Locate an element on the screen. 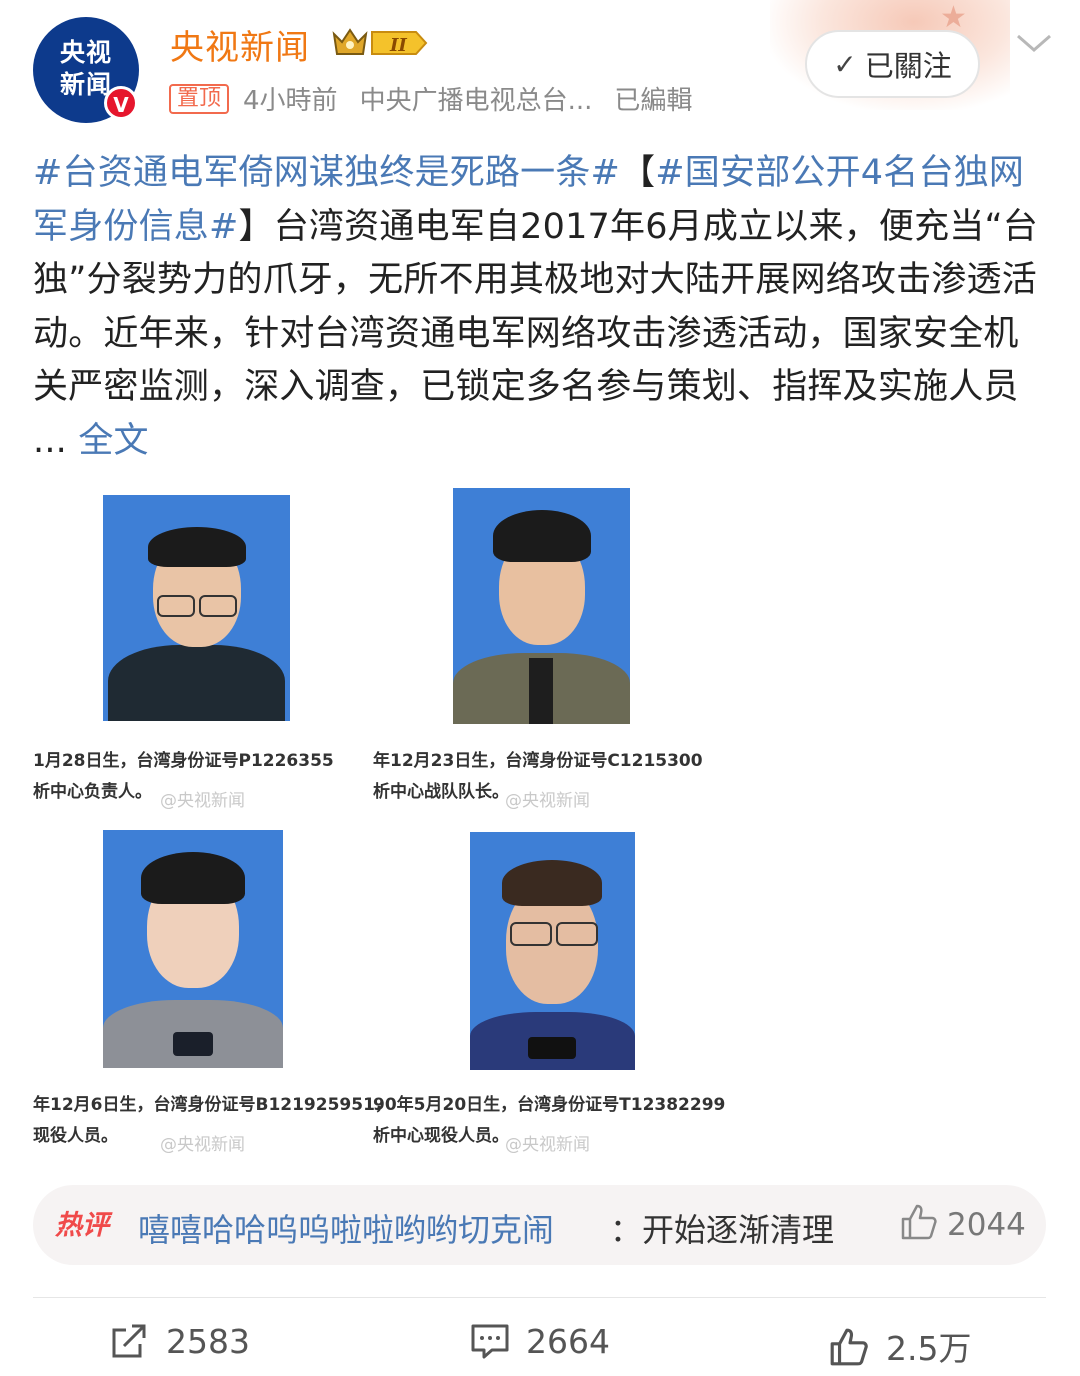  hot-comment-text: ：开始逐渐清理 is located at coordinates (722, 1230).